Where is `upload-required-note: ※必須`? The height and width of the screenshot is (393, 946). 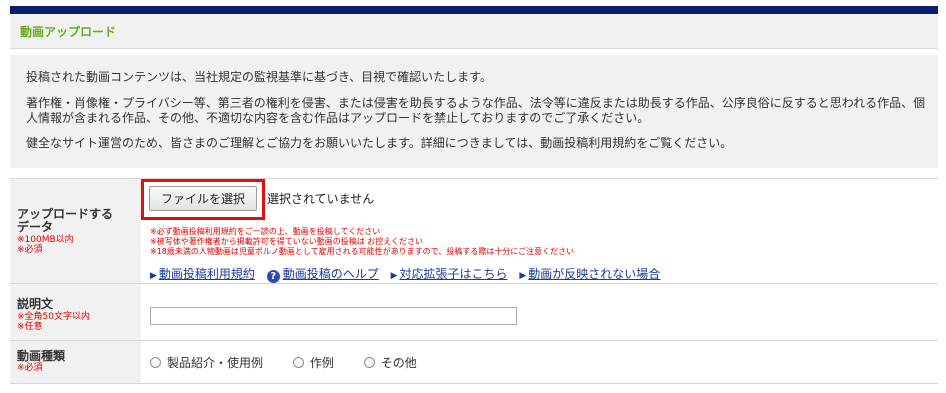 upload-required-note: ※必須 is located at coordinates (30, 250).